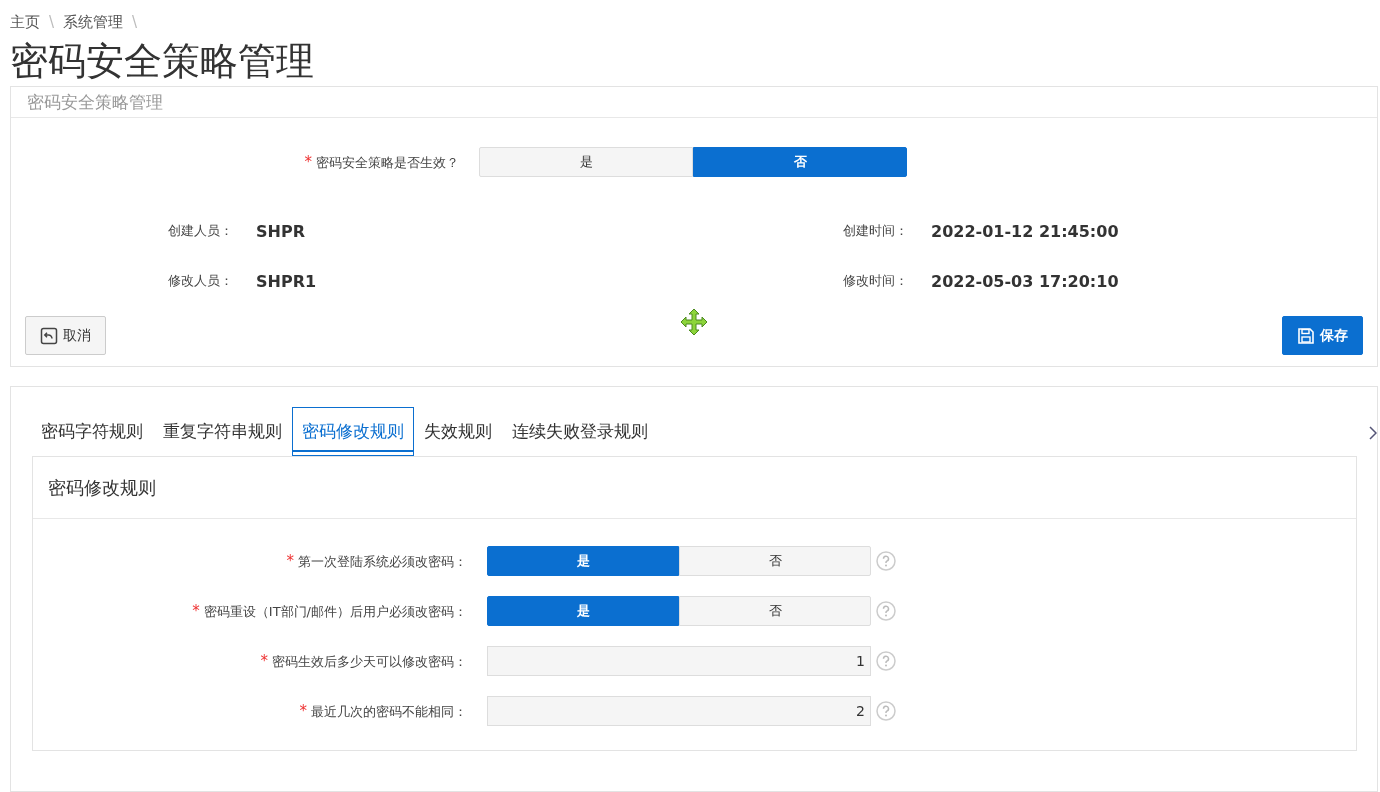 The image size is (1380, 792). I want to click on panel-title: 密码安全策略管理, so click(95, 102).